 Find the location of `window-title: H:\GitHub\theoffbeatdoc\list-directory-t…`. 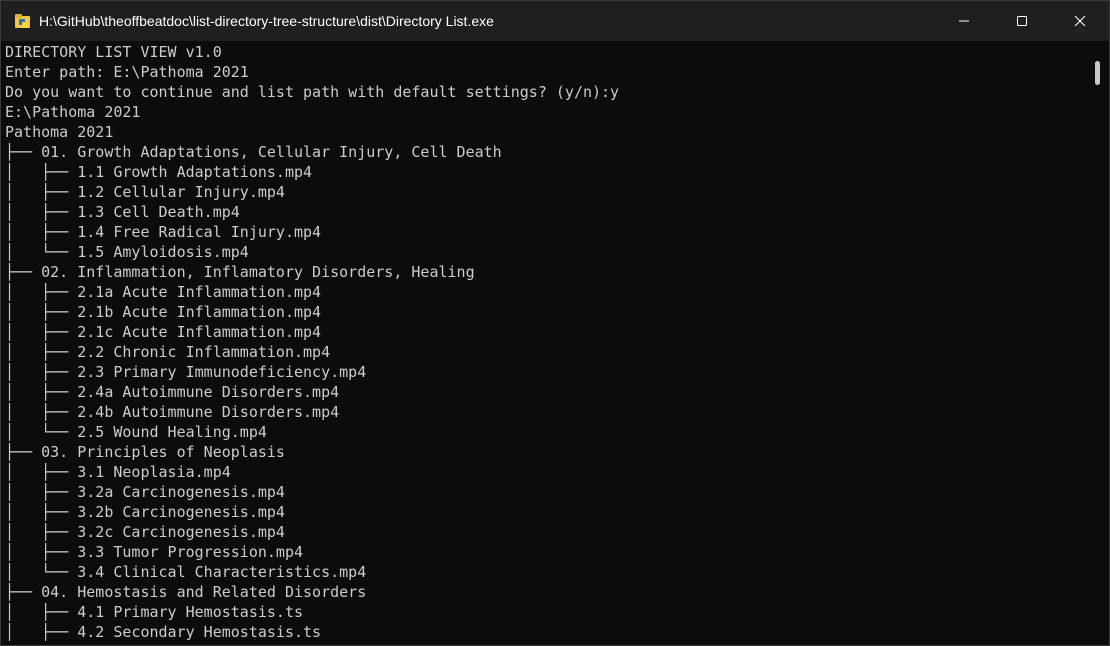

window-title: H:\GitHub\theoffbeatdoc\list-directory-t… is located at coordinates (266, 21).